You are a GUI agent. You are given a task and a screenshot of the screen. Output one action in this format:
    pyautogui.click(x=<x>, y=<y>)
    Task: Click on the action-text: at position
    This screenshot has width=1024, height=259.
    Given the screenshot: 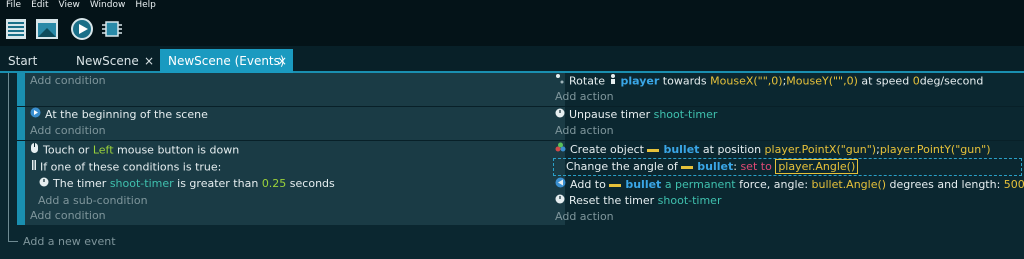 What is the action you would take?
    pyautogui.click(x=732, y=149)
    